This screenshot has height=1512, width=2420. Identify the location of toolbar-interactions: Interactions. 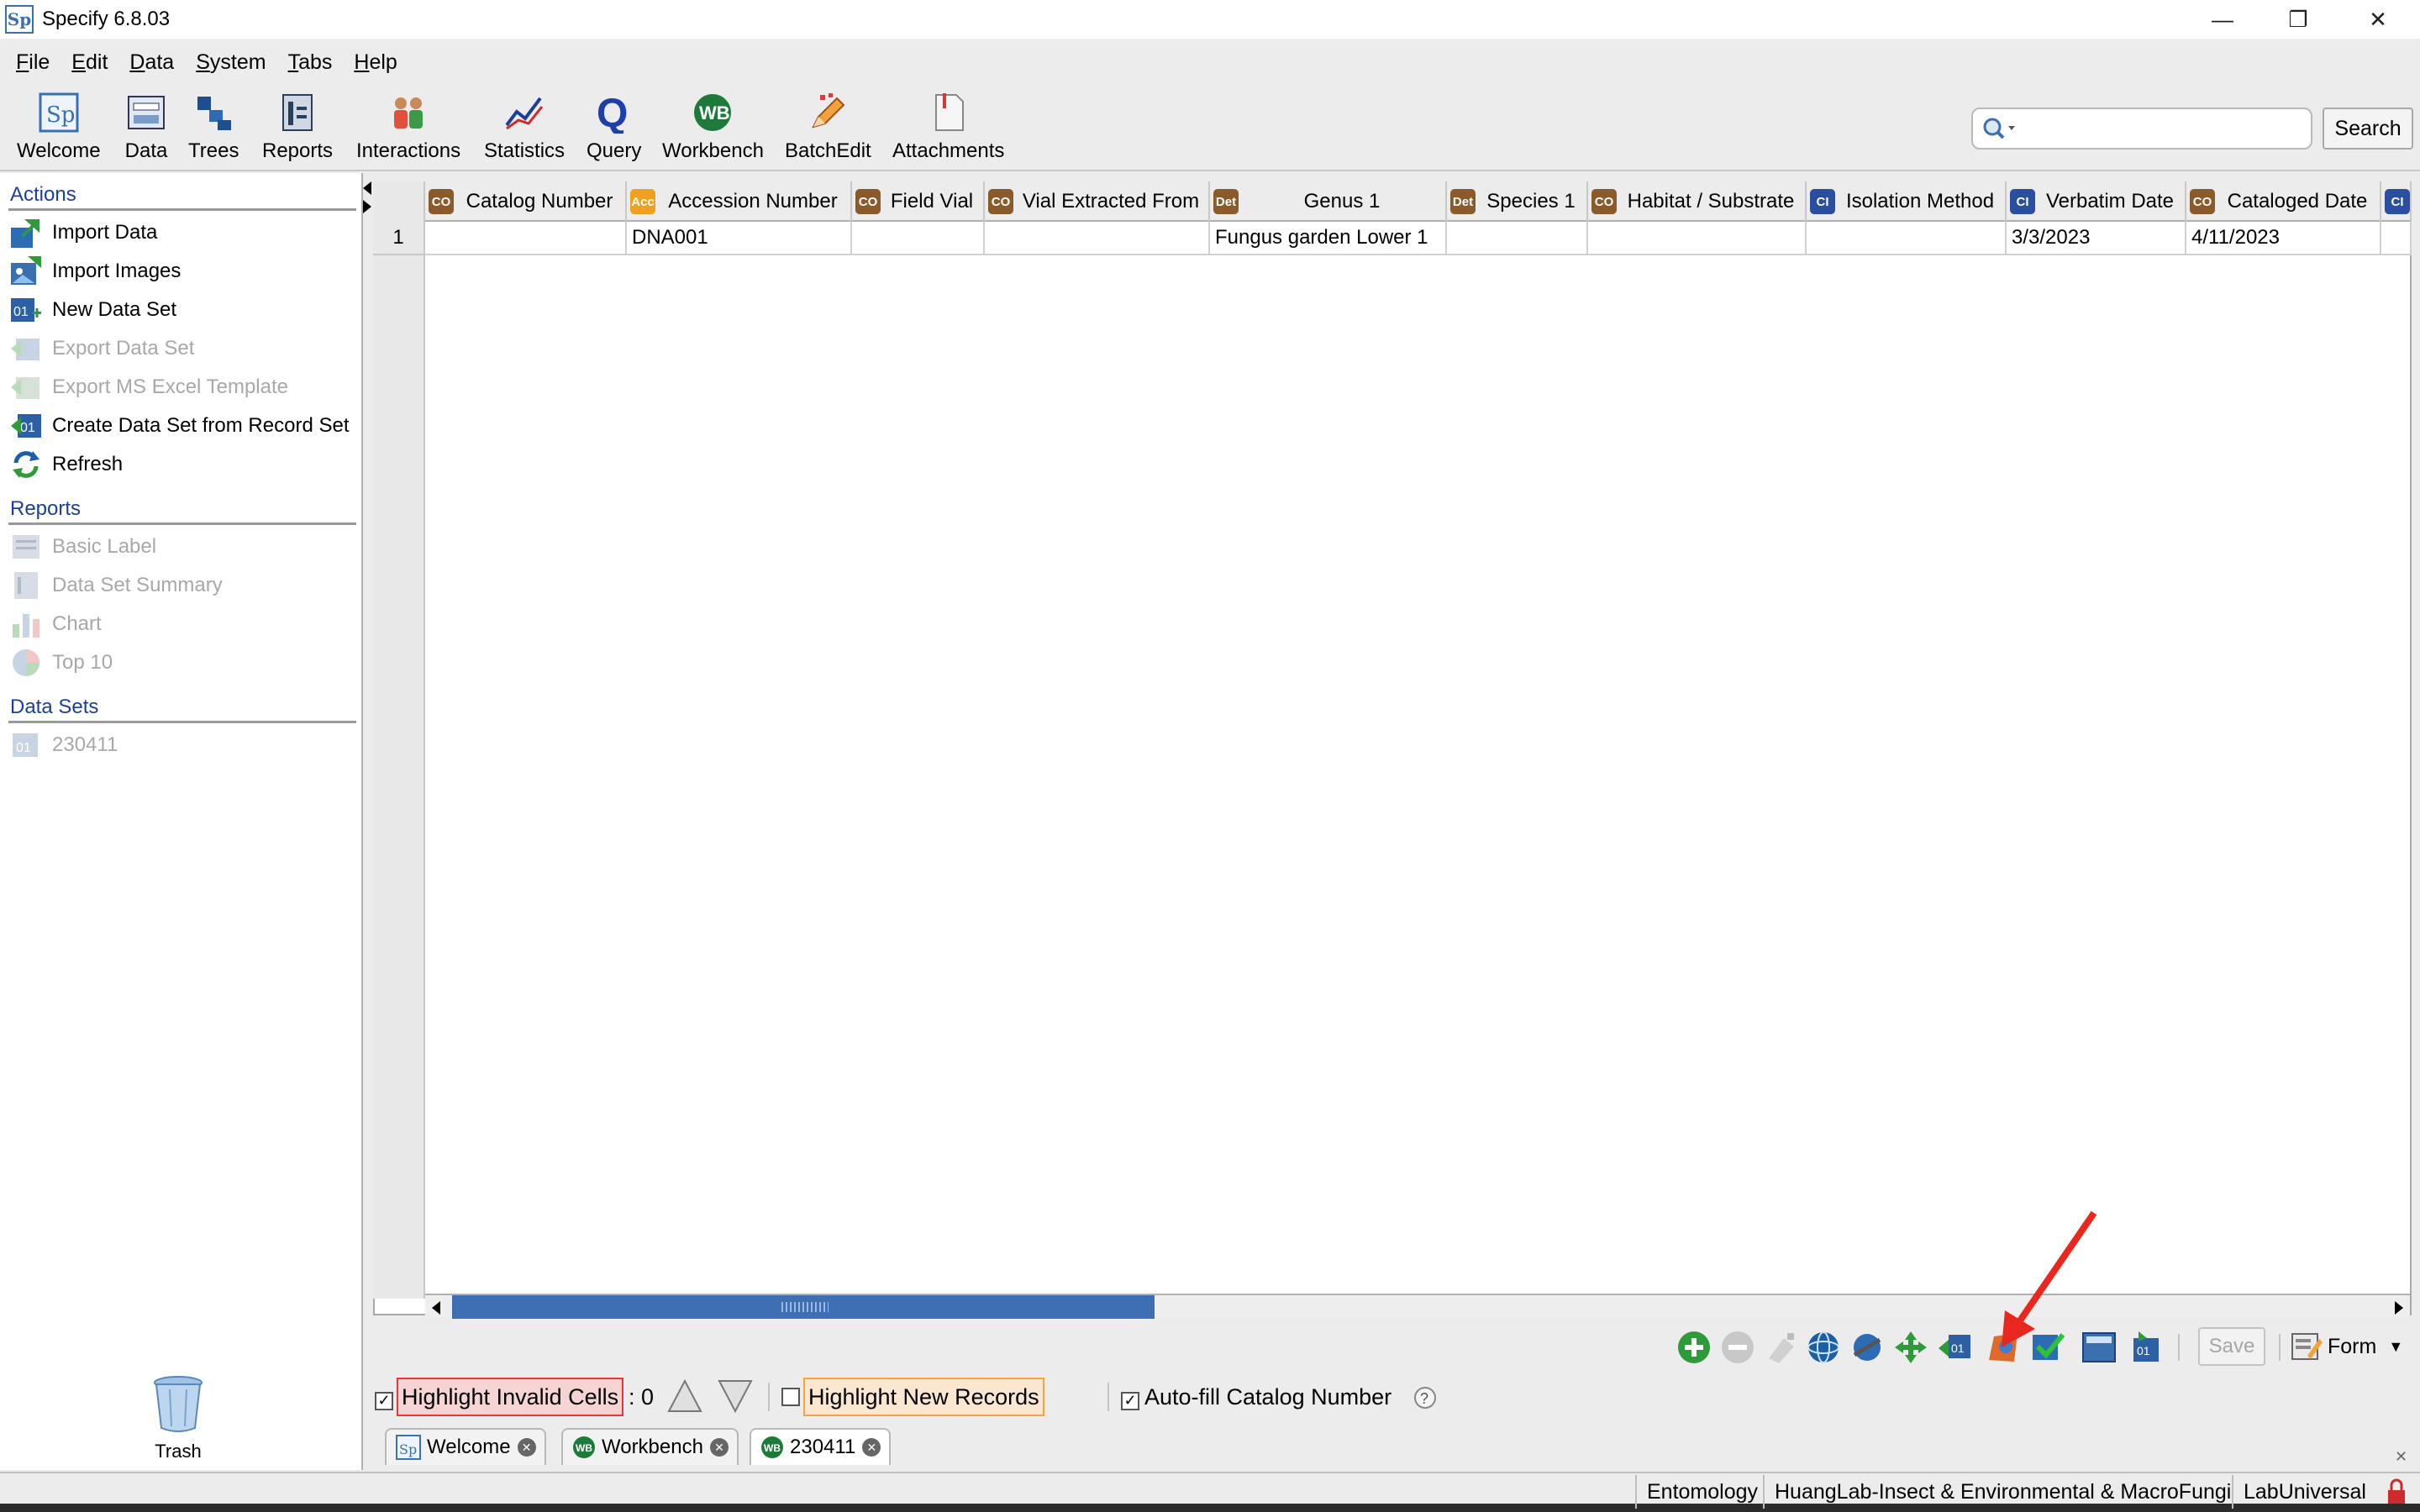
(408, 127).